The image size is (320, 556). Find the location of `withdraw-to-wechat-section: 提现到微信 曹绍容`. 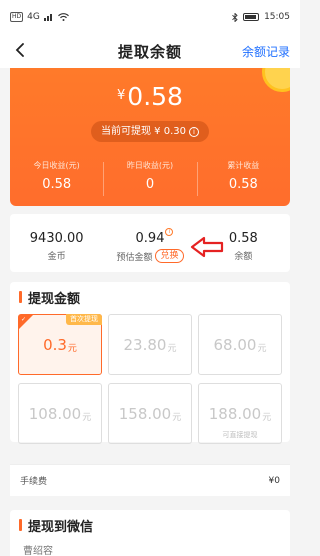

withdraw-to-wechat-section: 提现到微信 曹绍容 is located at coordinates (150, 533).